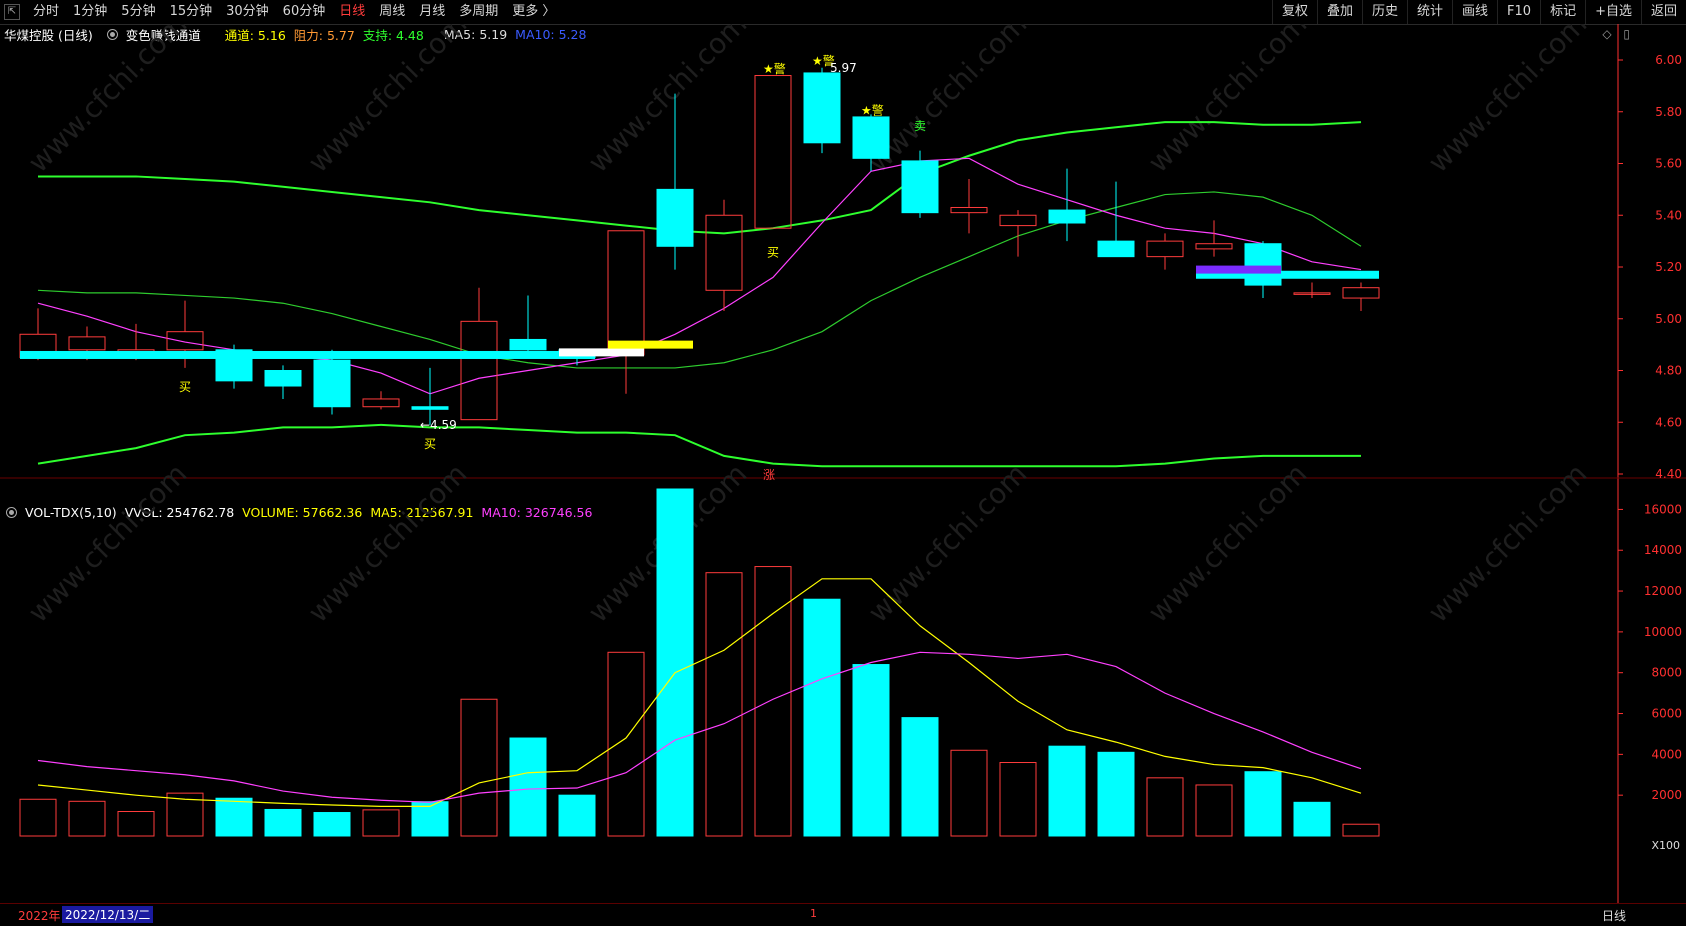 The image size is (1686, 926). I want to click on chart-annotation: ★警, so click(774, 68).